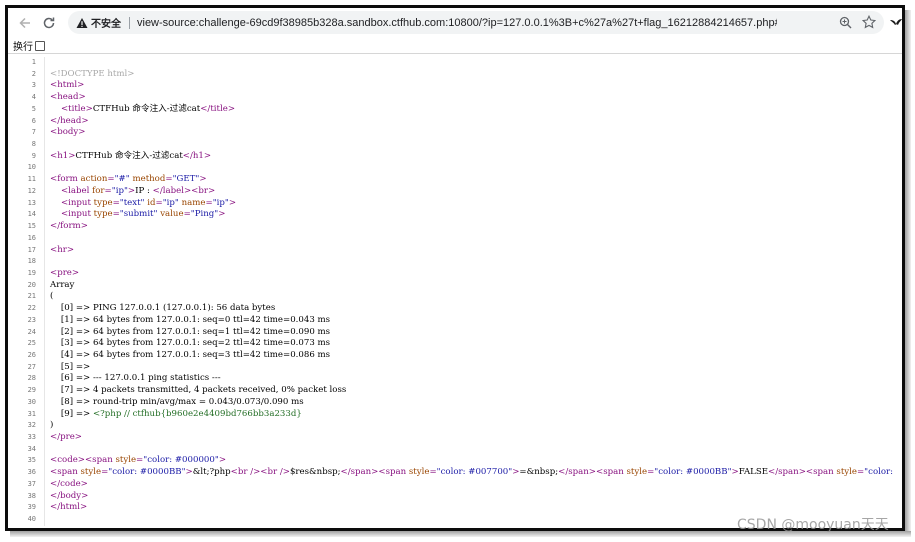  Describe the element at coordinates (83, 460) in the screenshot. I see `code-token: <code><span` at that location.